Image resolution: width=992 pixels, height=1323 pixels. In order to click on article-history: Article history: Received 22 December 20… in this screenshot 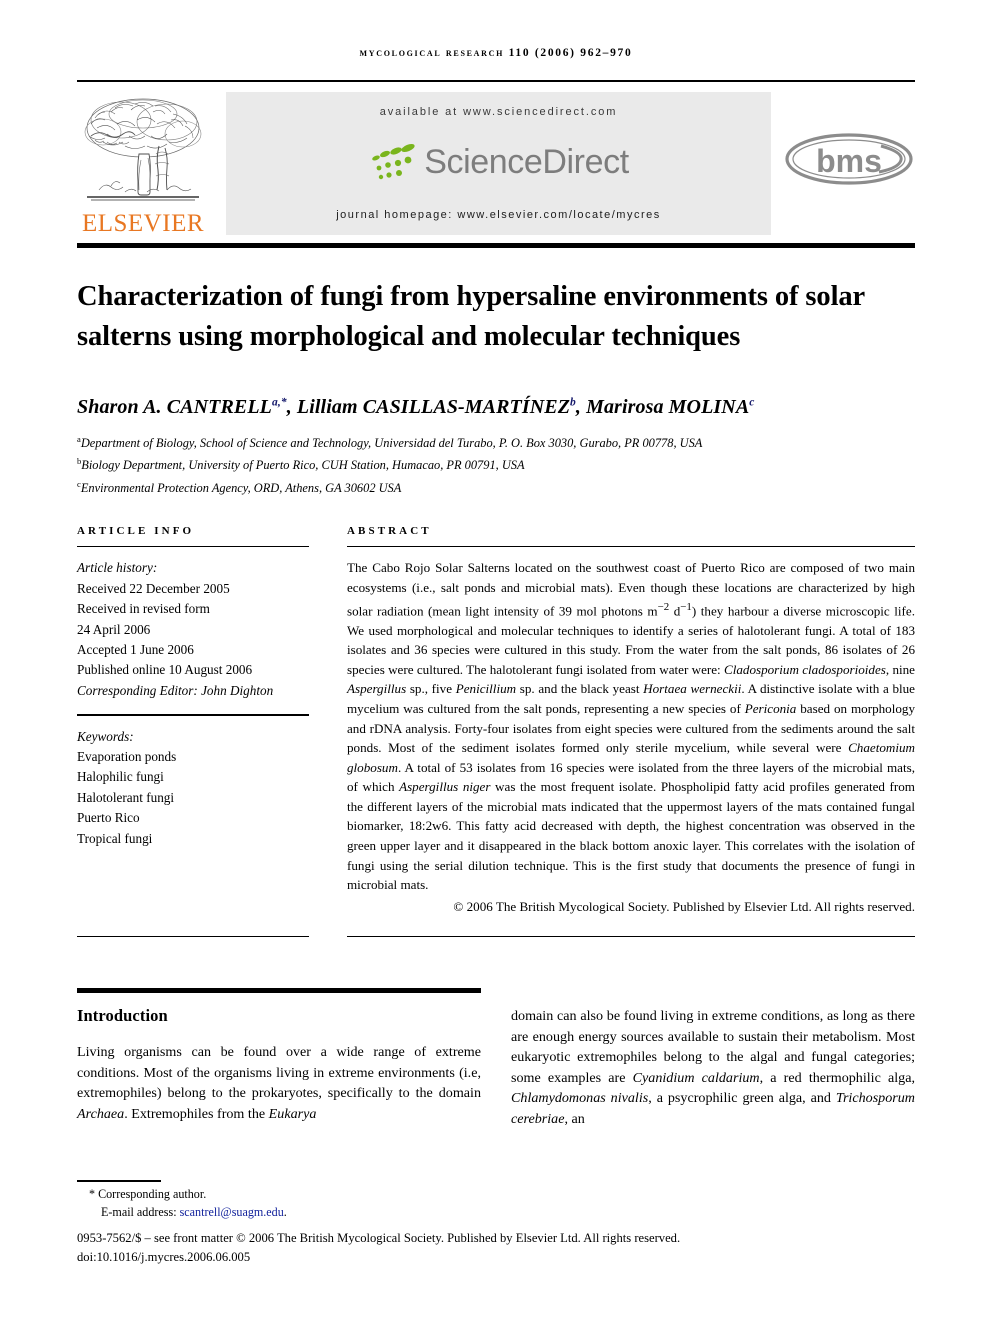, I will do `click(193, 629)`.